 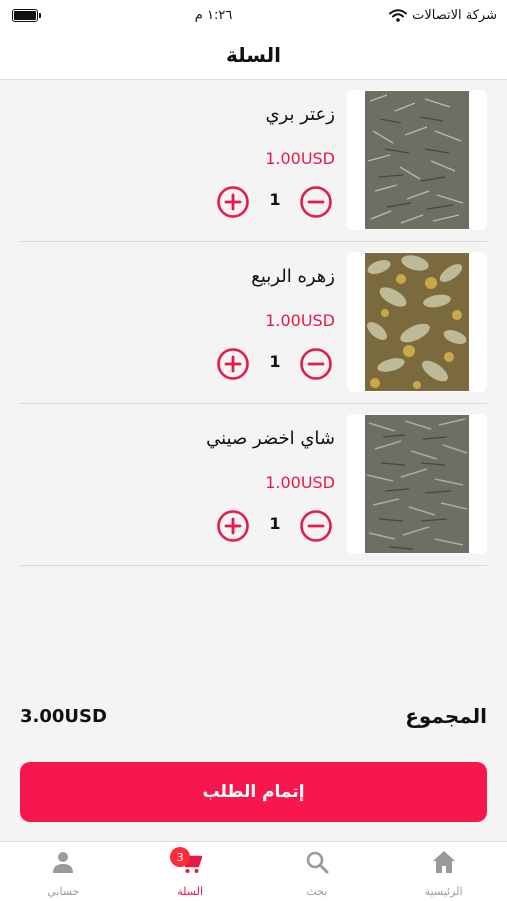 What do you see at coordinates (443, 862) in the screenshot?
I see `home-icon` at bounding box center [443, 862].